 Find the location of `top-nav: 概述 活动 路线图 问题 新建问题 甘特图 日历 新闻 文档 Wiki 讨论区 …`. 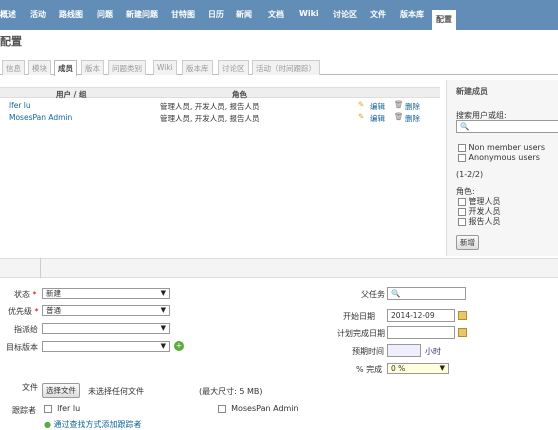

top-nav: 概述 活动 路线图 问题 新建问题 甘特图 日历 新闻 文档 Wiki 讨论区 … is located at coordinates (279, 15).